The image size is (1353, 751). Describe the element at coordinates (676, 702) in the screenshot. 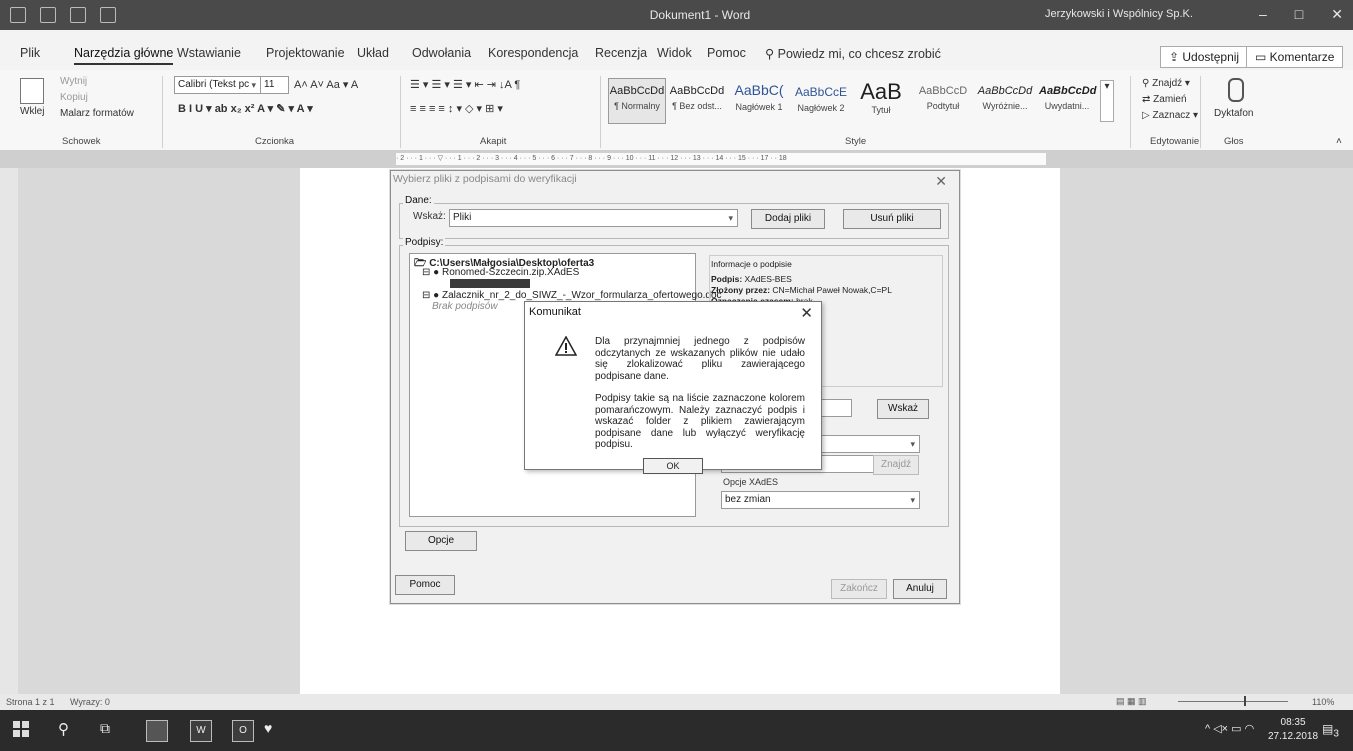

I see `status-bar: Strona 1 z 1 Wyrazy: 0 ▤ ▦ ▥ 110%` at that location.